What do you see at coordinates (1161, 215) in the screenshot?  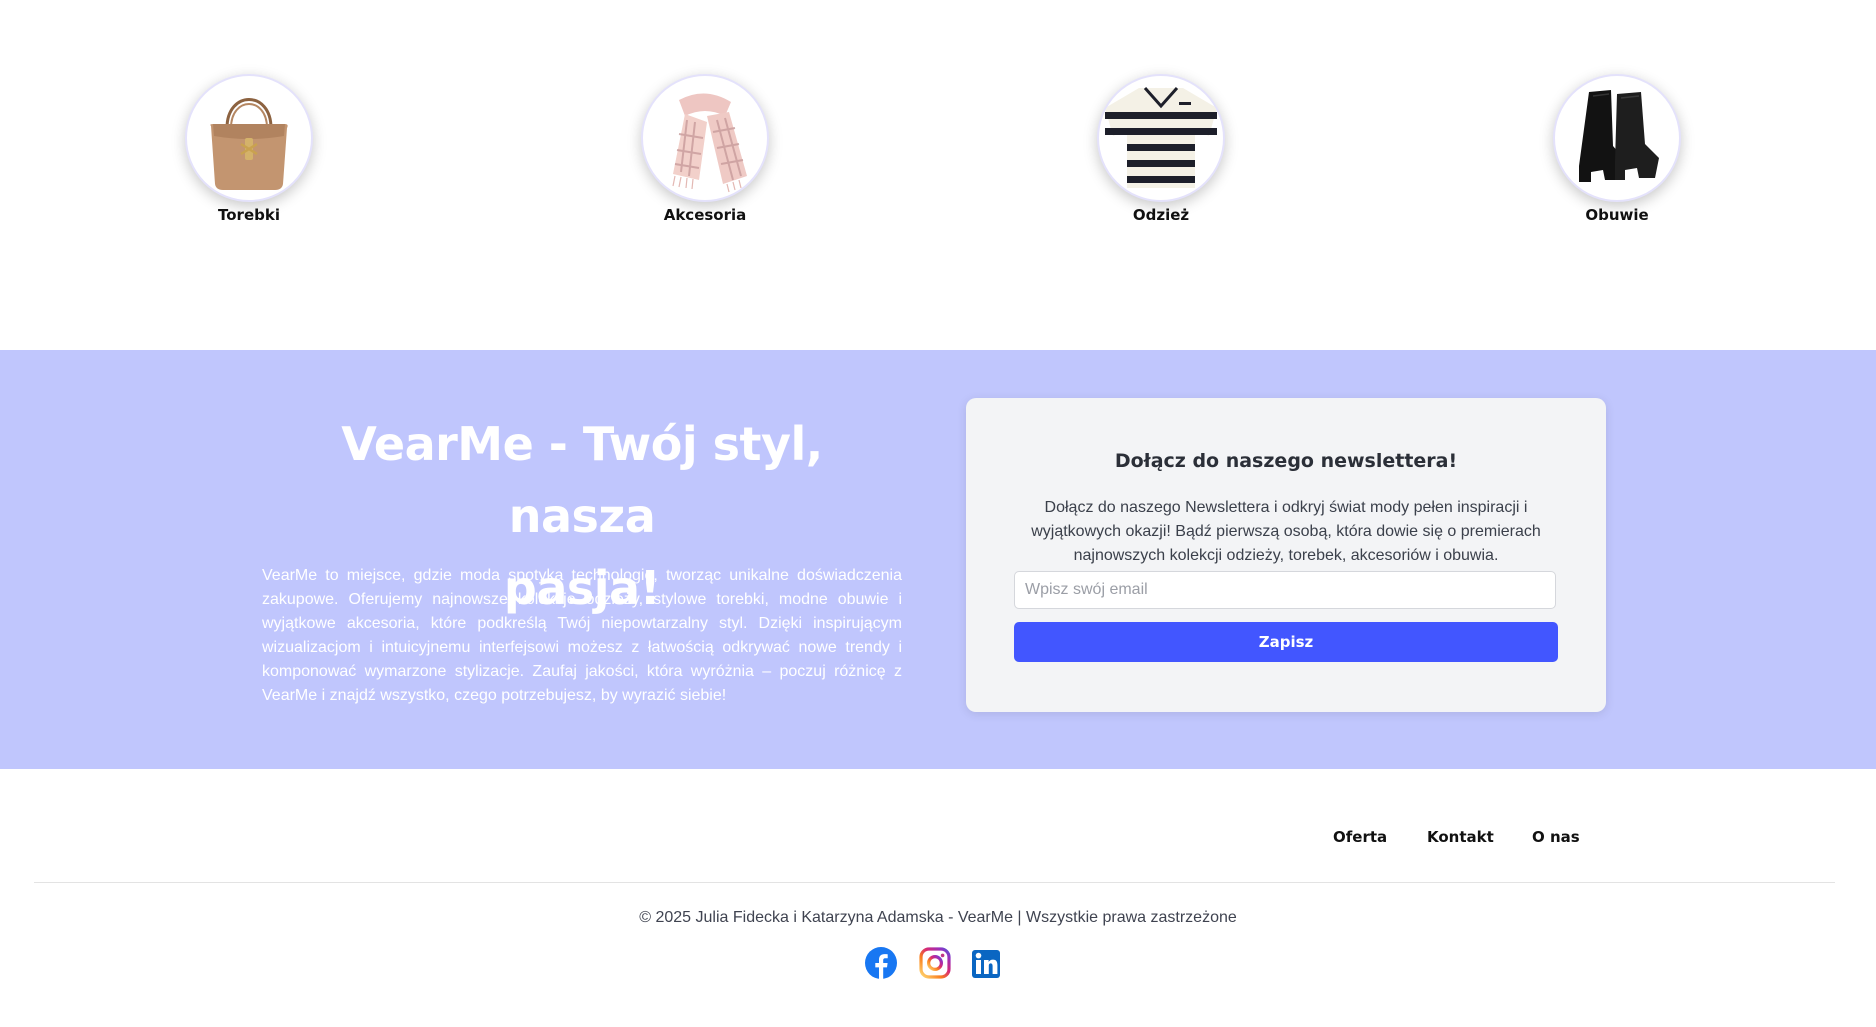 I see `category-label: Odzież` at bounding box center [1161, 215].